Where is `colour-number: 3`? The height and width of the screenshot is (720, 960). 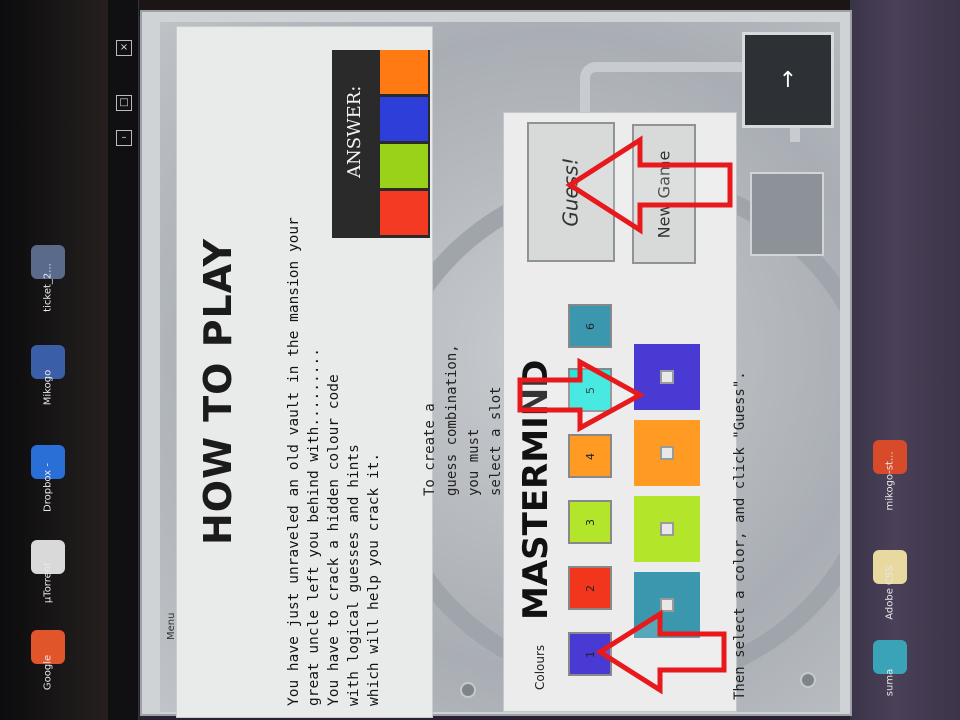 colour-number: 3 is located at coordinates (590, 522).